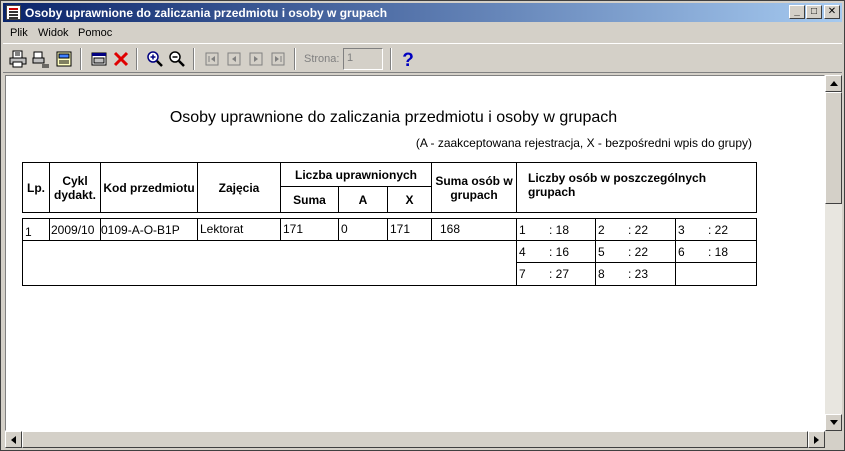 The width and height of the screenshot is (845, 451). I want to click on group-number: 6, so click(681, 252).